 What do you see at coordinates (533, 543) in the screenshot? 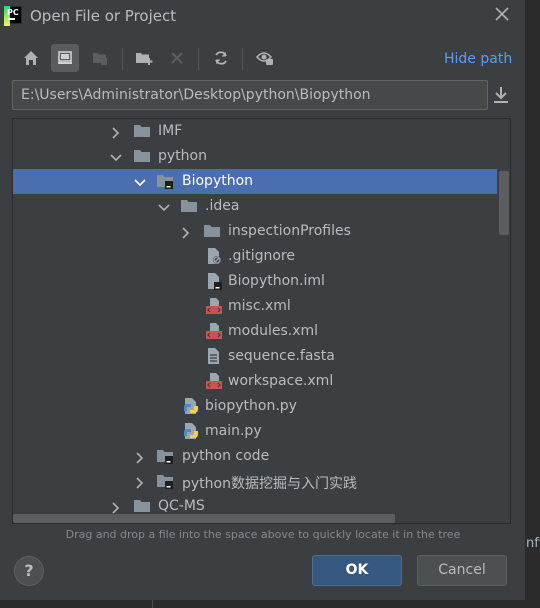
I see `background-text: nfi` at bounding box center [533, 543].